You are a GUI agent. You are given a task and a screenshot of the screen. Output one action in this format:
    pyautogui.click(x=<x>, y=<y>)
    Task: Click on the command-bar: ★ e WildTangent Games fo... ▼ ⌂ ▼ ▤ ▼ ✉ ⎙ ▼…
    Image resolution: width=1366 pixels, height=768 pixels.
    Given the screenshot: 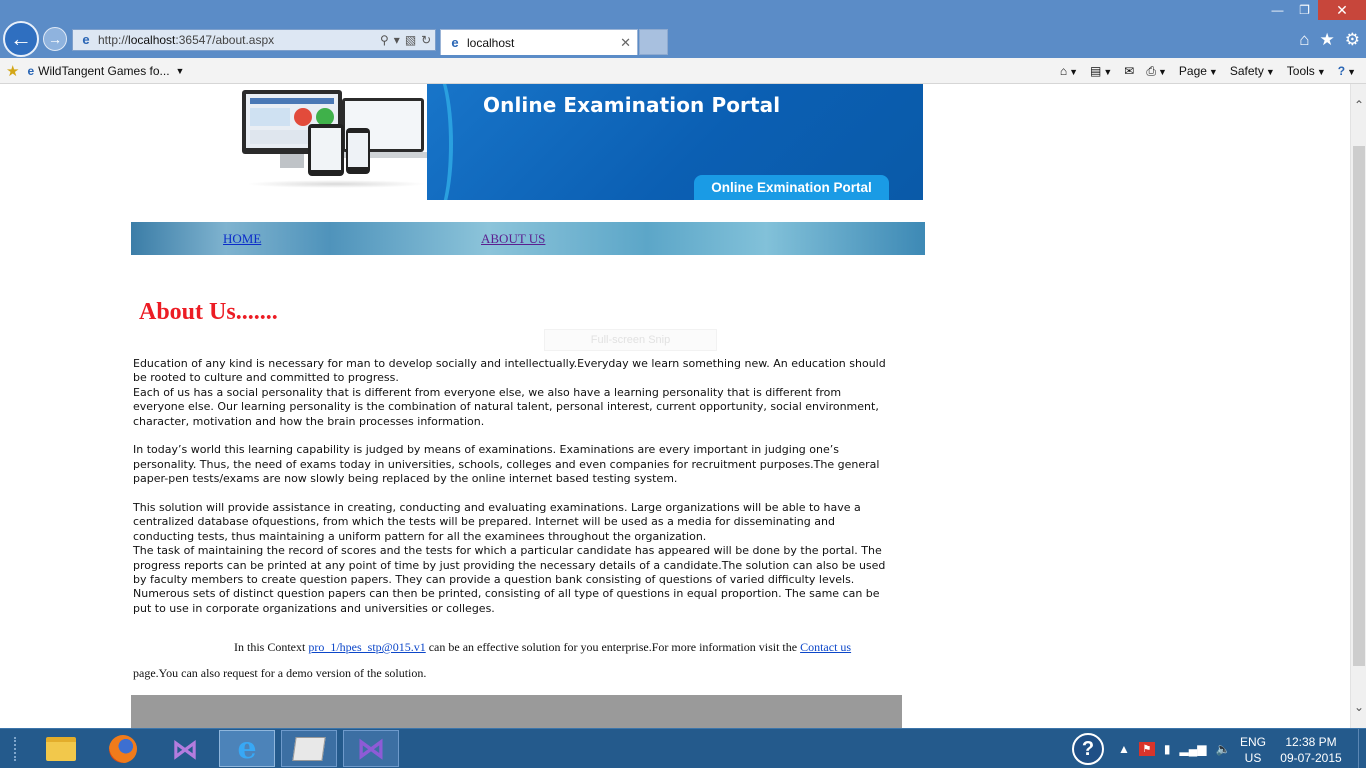 What is the action you would take?
    pyautogui.click(x=683, y=71)
    